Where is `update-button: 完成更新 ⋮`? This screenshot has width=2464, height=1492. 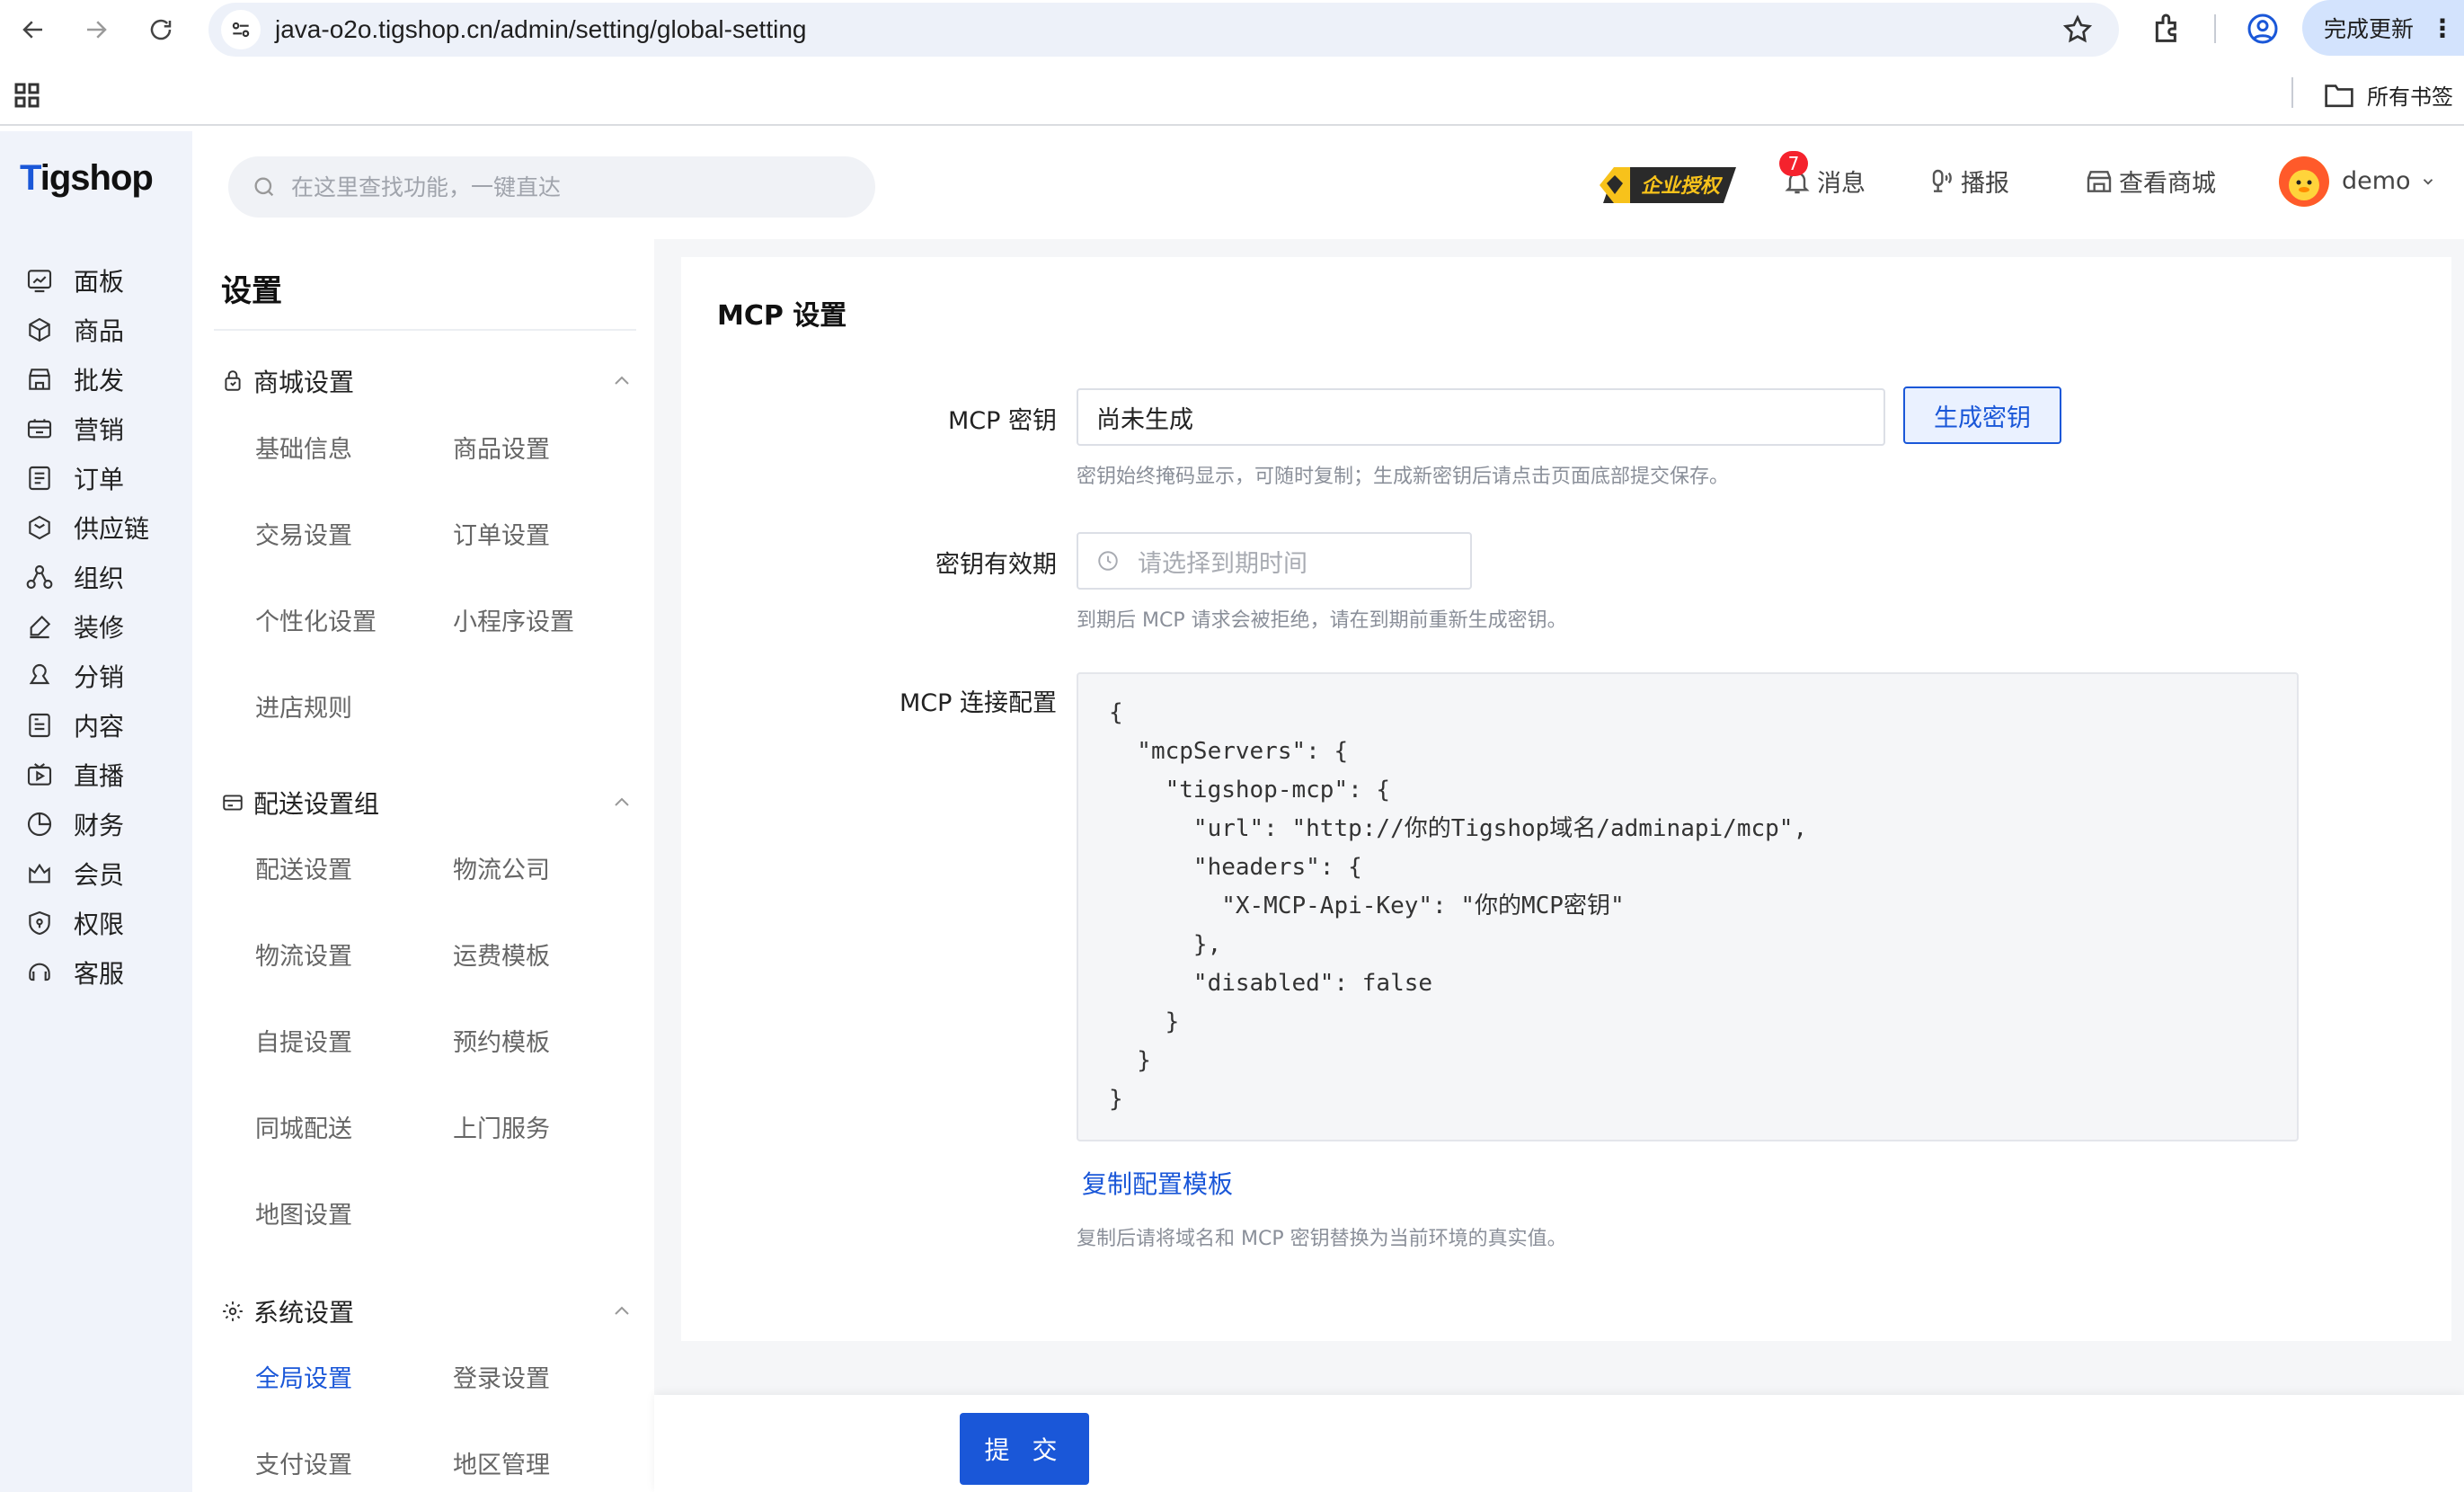
update-button: 完成更新 ⋮ is located at coordinates (2383, 28).